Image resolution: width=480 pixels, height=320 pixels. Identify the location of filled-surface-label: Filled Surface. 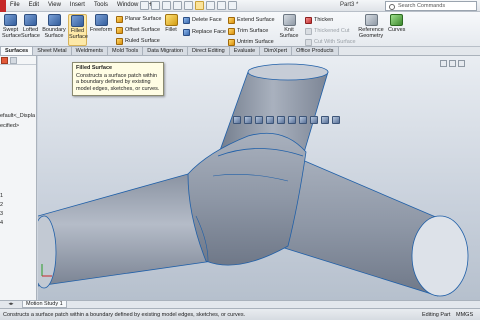
(78, 34).